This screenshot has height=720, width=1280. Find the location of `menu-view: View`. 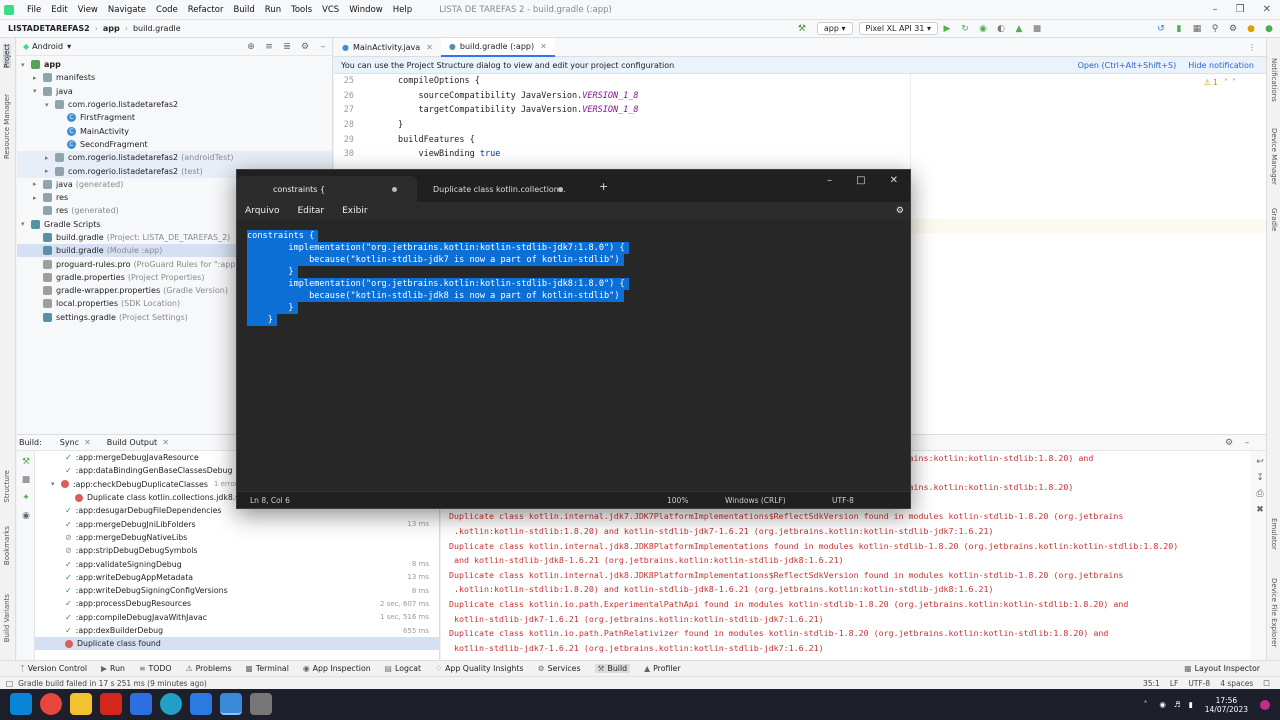

menu-view: View is located at coordinates (88, 10).